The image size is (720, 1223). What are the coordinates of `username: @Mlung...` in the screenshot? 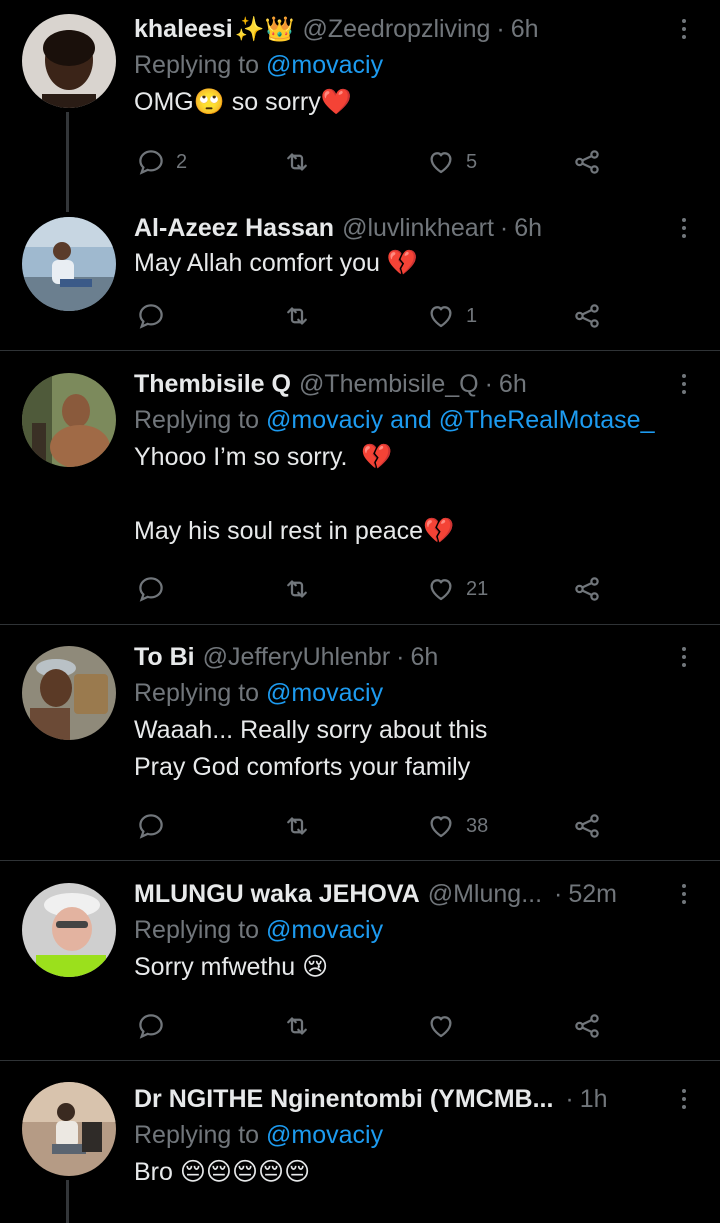 It's located at (485, 894).